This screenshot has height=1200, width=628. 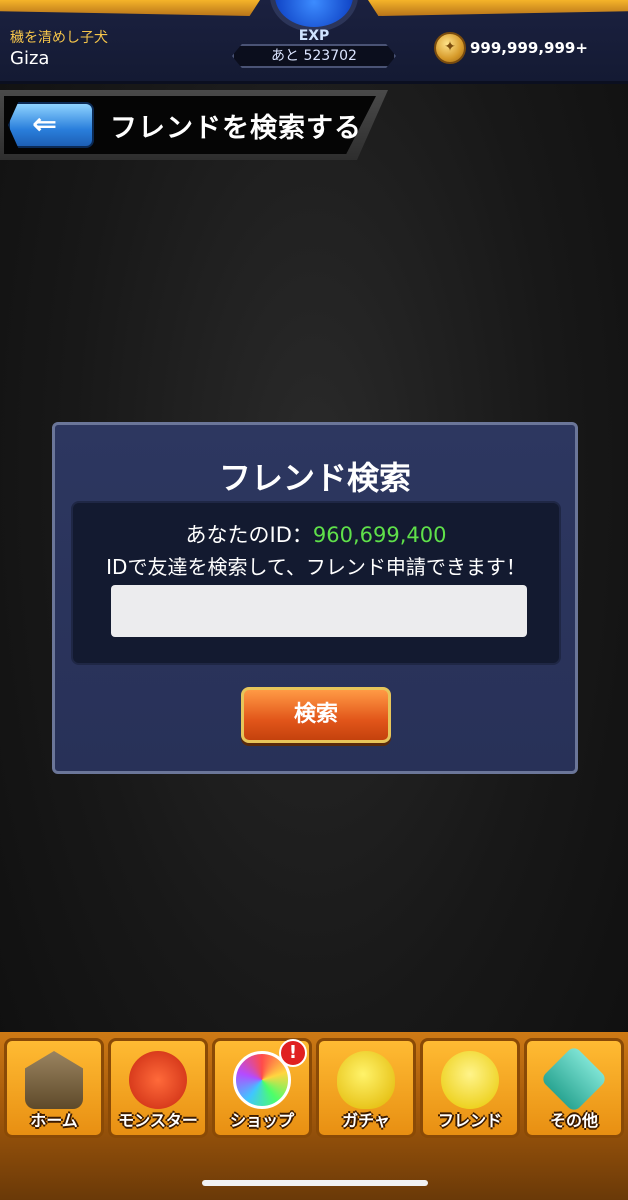 I want to click on nav-label-shop: ショップ, so click(x=261, y=1120).